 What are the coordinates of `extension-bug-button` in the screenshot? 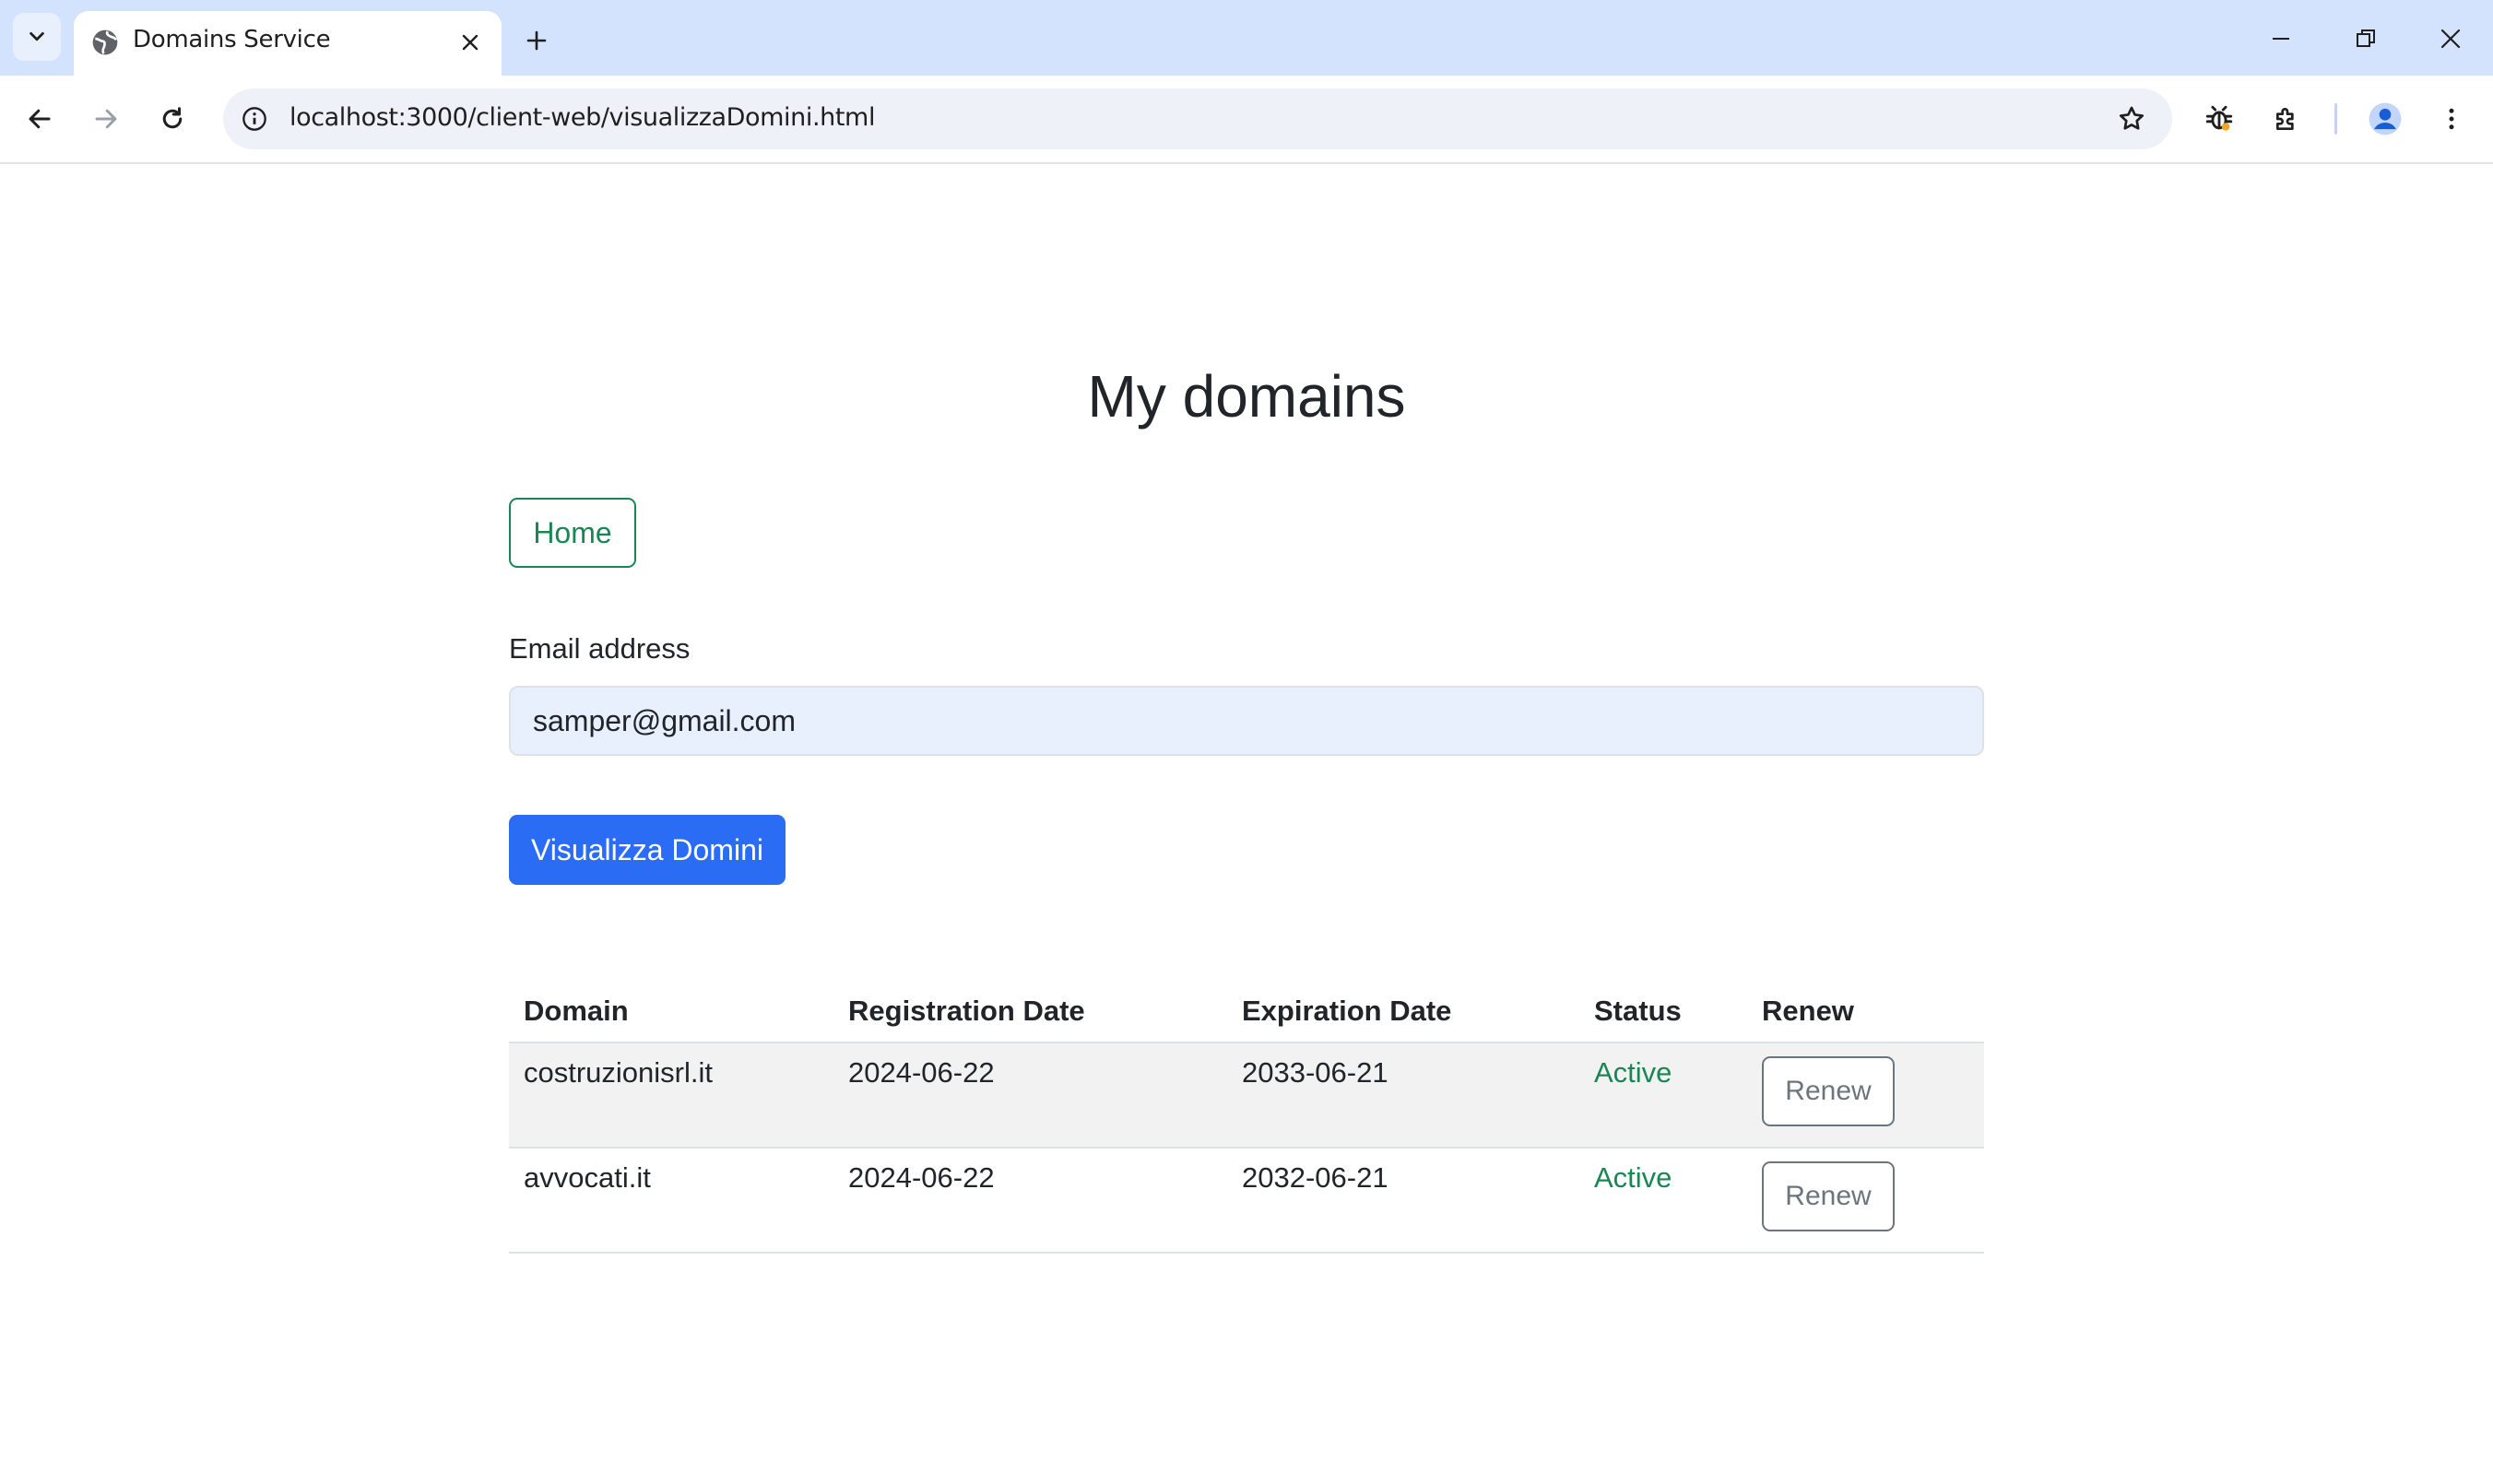 It's located at (2219, 119).